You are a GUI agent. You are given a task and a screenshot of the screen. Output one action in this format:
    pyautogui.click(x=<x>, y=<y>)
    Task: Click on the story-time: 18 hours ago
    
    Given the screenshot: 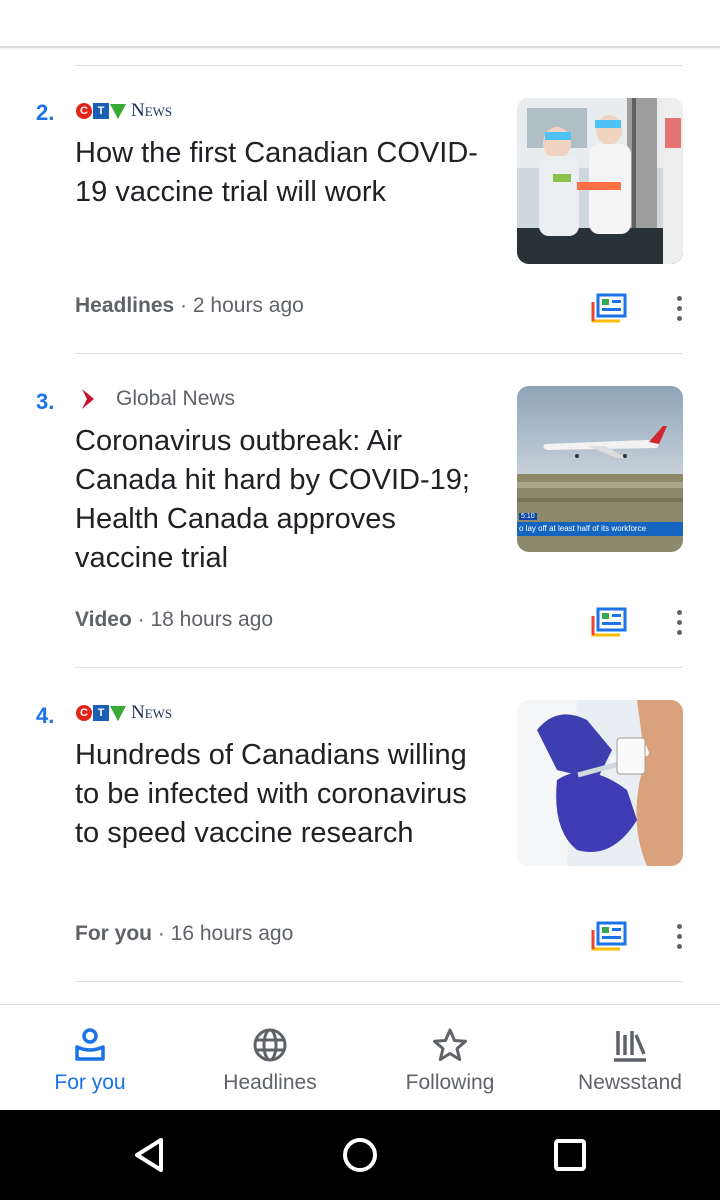 What is the action you would take?
    pyautogui.click(x=212, y=619)
    